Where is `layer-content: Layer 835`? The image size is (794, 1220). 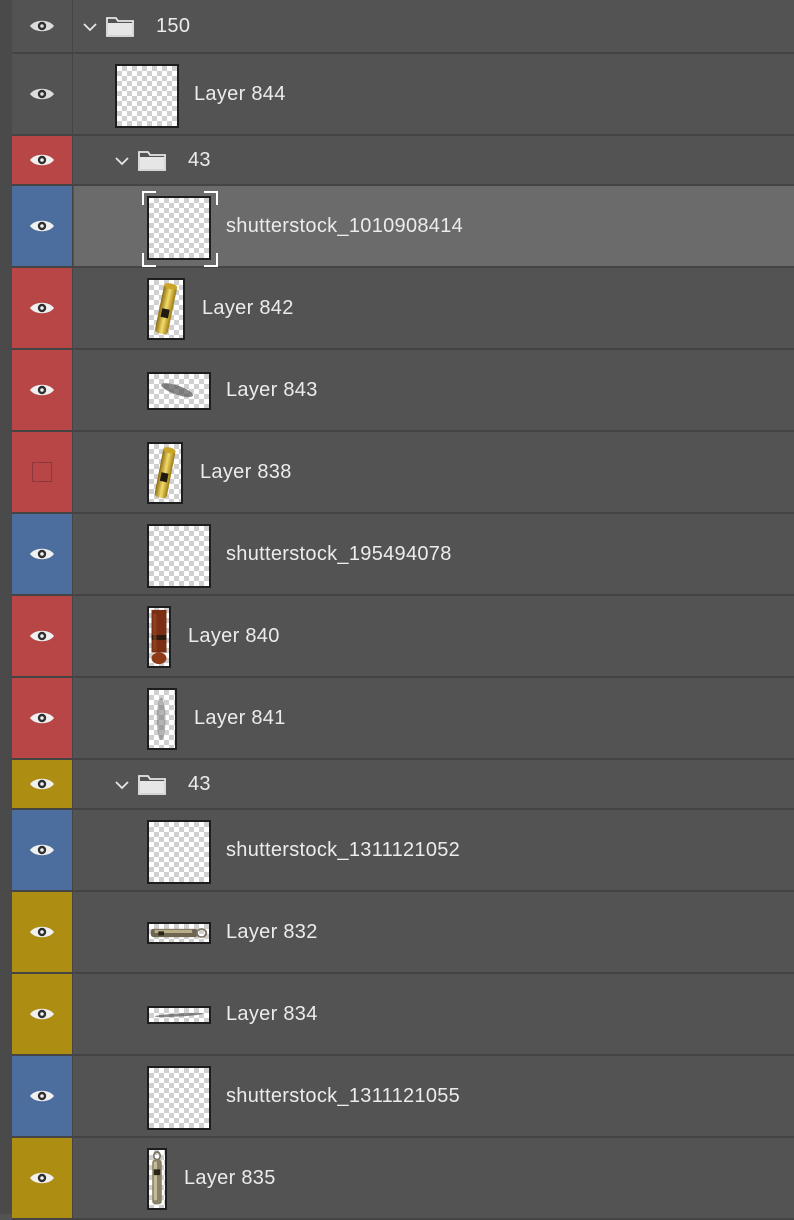 layer-content: Layer 835 is located at coordinates (434, 1178).